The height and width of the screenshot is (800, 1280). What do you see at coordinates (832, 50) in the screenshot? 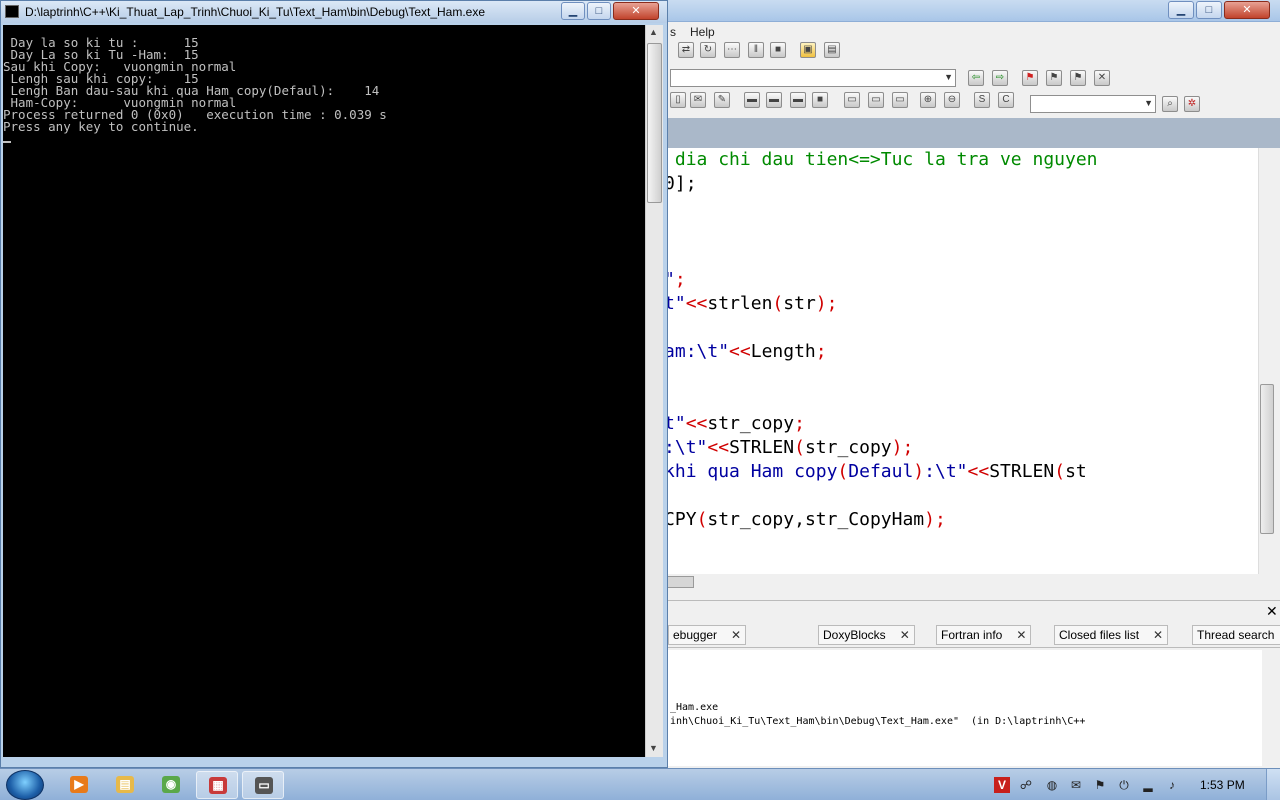
I see `info-icon: ▤` at bounding box center [832, 50].